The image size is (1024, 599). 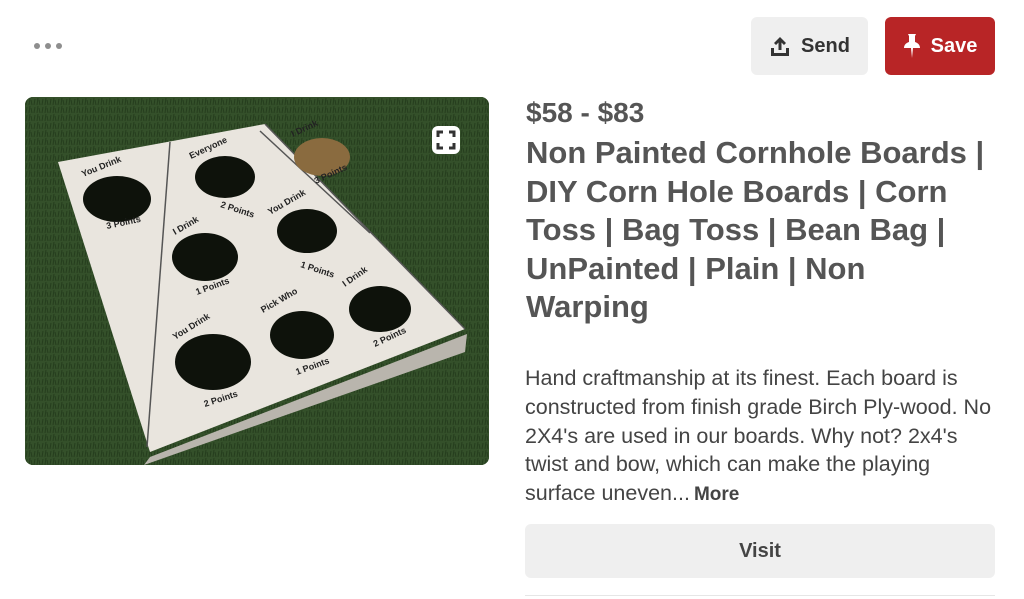 What do you see at coordinates (760, 595) in the screenshot?
I see `divider` at bounding box center [760, 595].